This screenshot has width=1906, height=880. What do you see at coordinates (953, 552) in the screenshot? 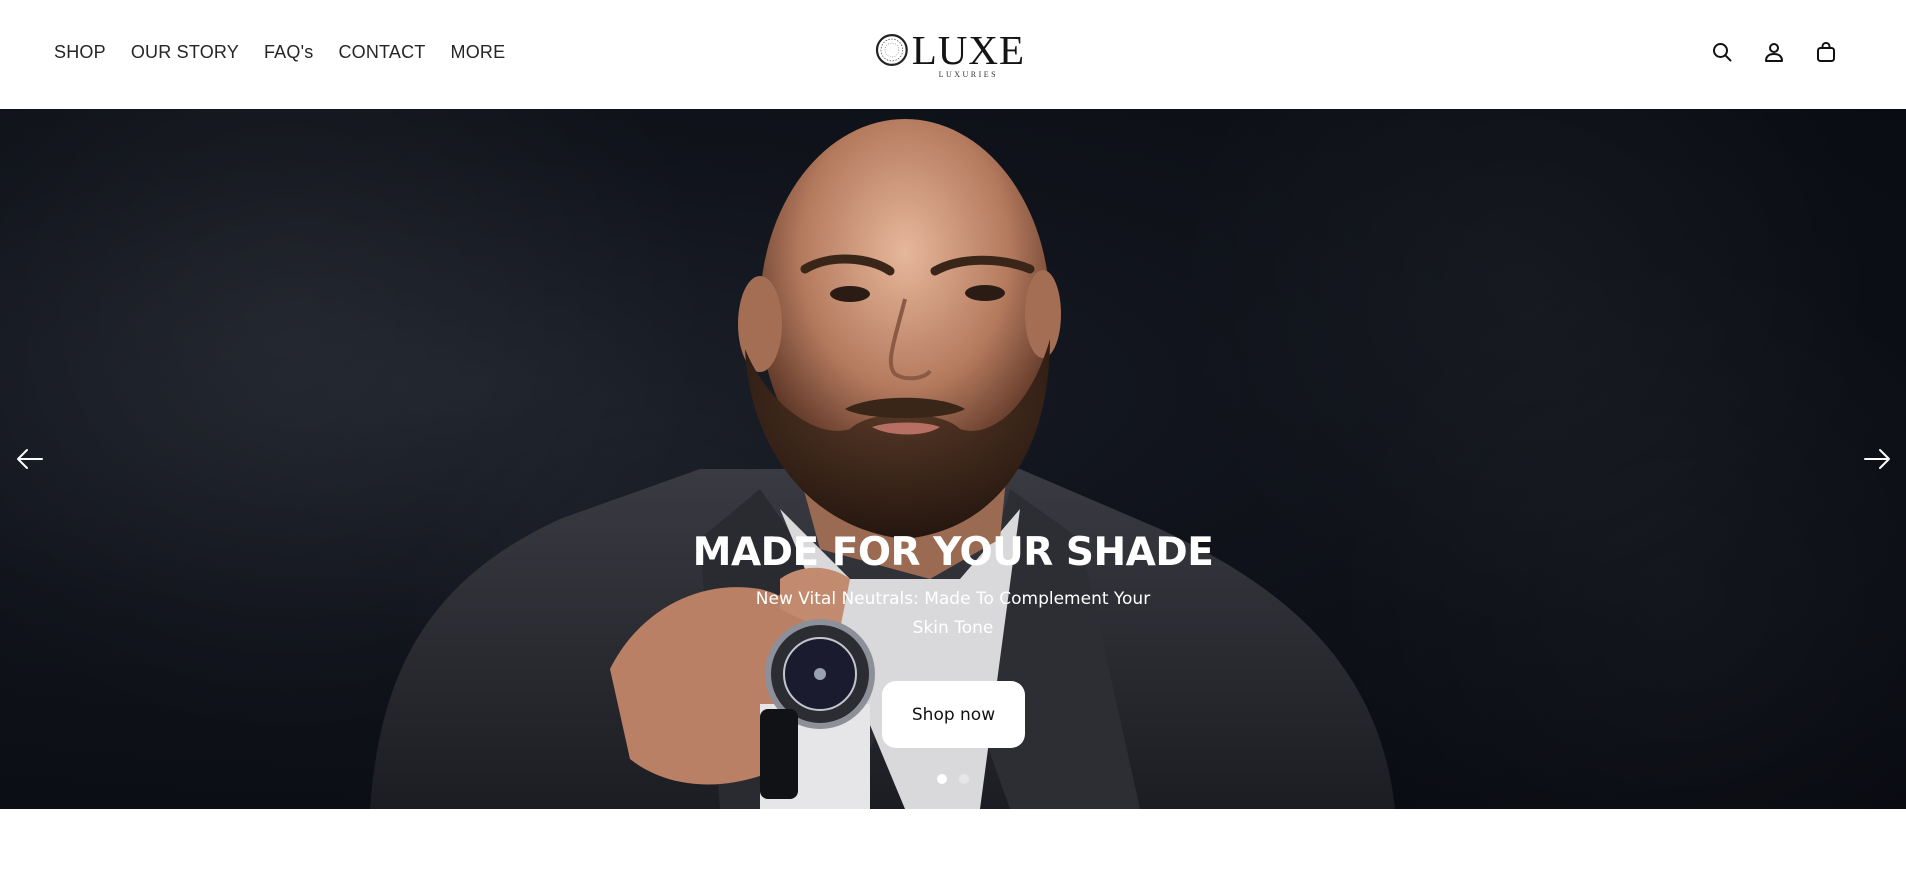
I see `hero-title: MADE FOR YOUR SHADE` at bounding box center [953, 552].